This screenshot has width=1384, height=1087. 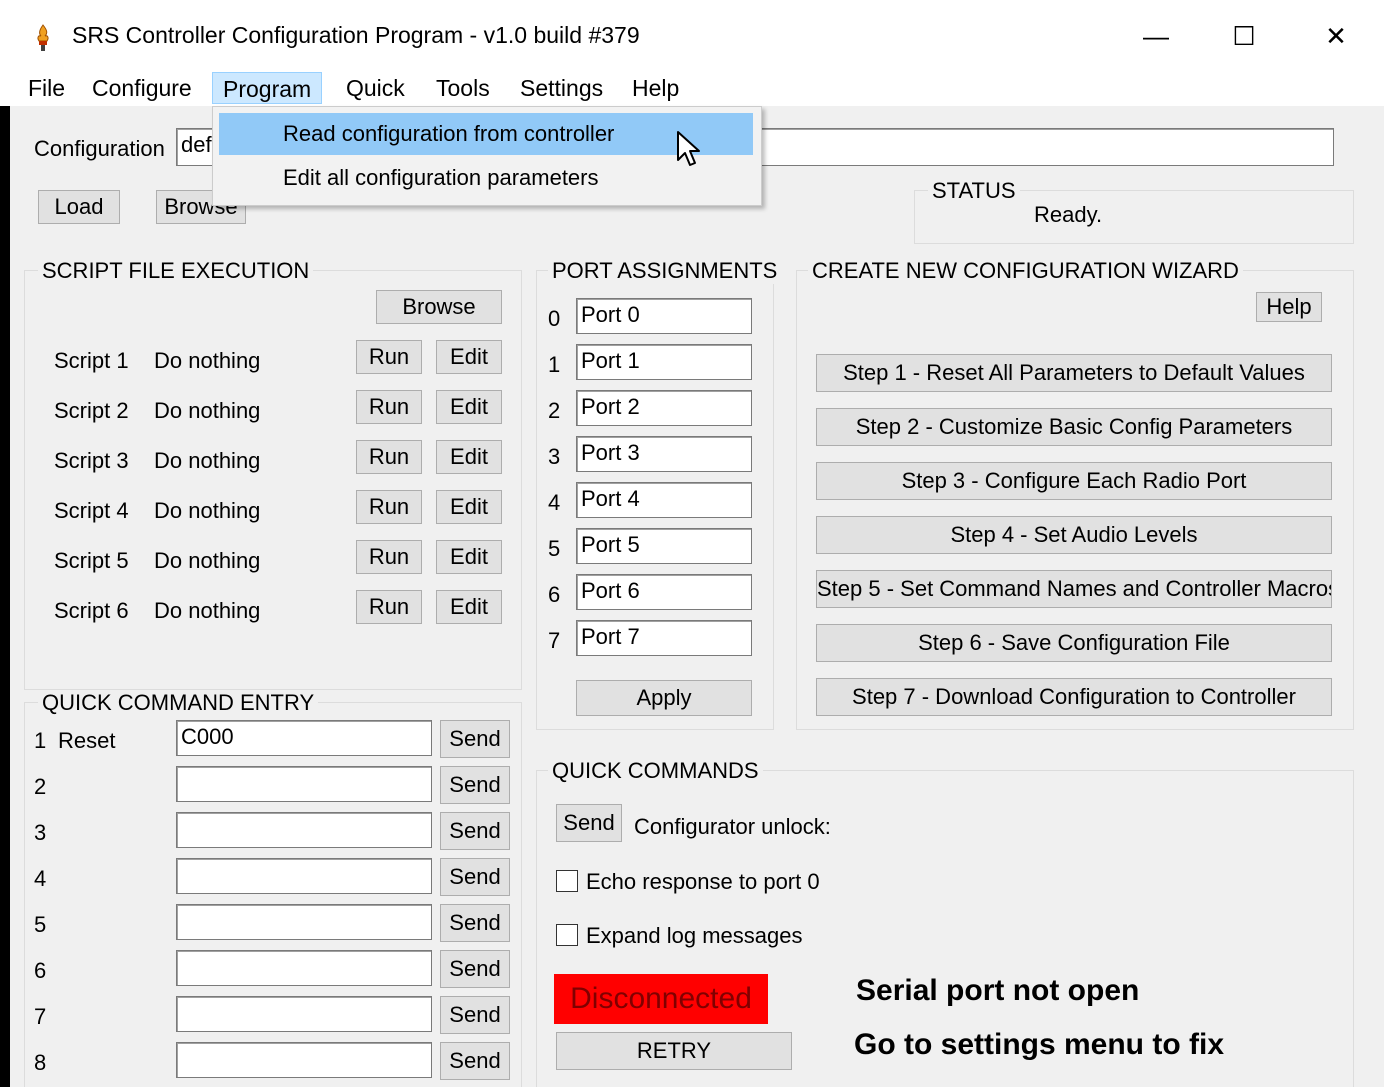 What do you see at coordinates (79, 207) in the screenshot?
I see `load-button: Load` at bounding box center [79, 207].